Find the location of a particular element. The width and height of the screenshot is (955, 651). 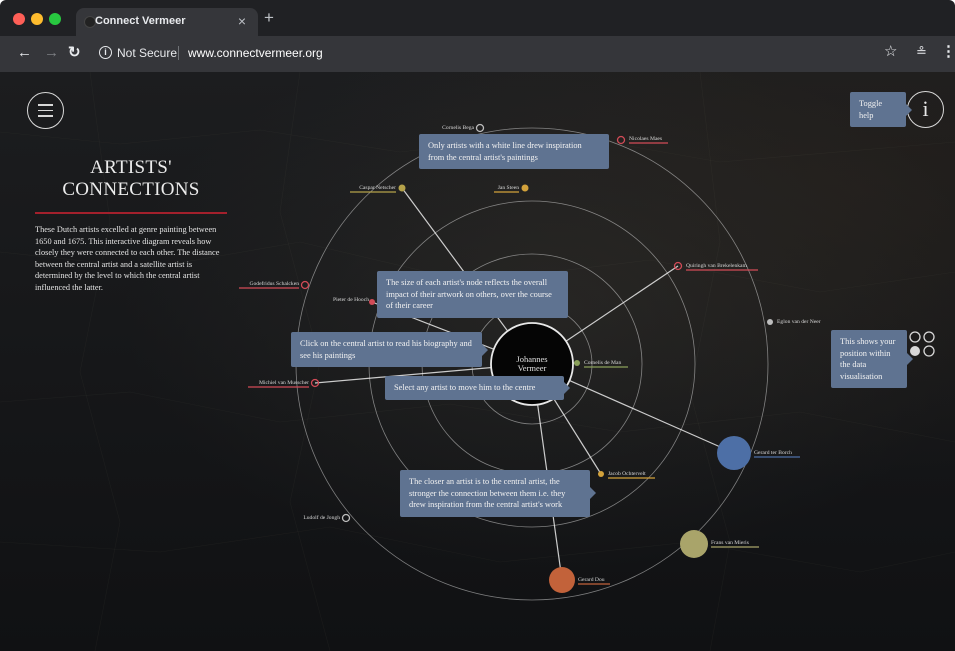

label-van-mieris: Frans van Mieris is located at coordinates (730, 543).